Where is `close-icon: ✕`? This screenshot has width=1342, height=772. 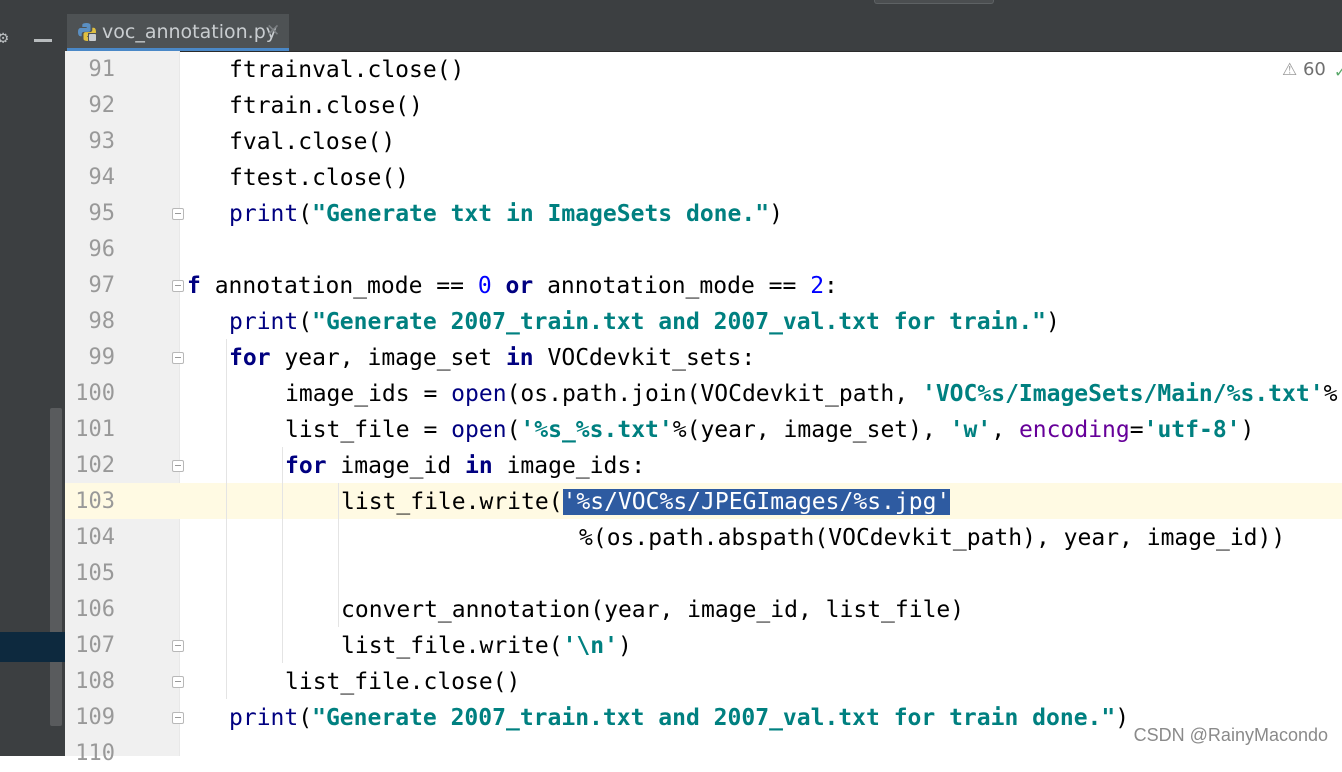
close-icon: ✕ is located at coordinates (273, 31).